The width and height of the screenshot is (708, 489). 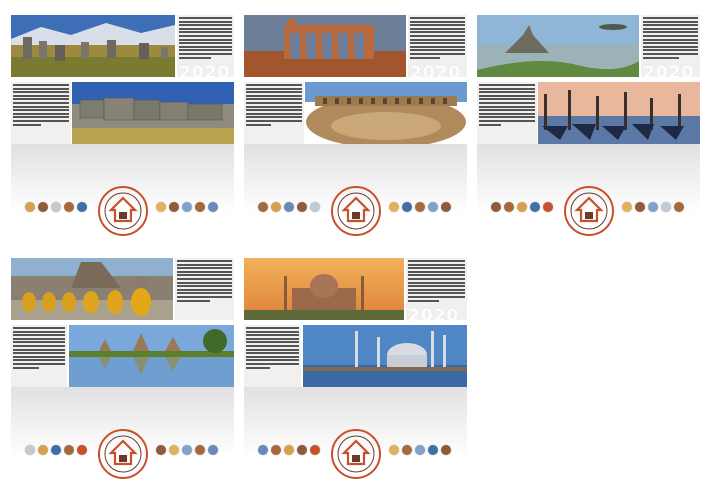 I want to click on calendar-card-2: 2020, so click(x=355, y=126).